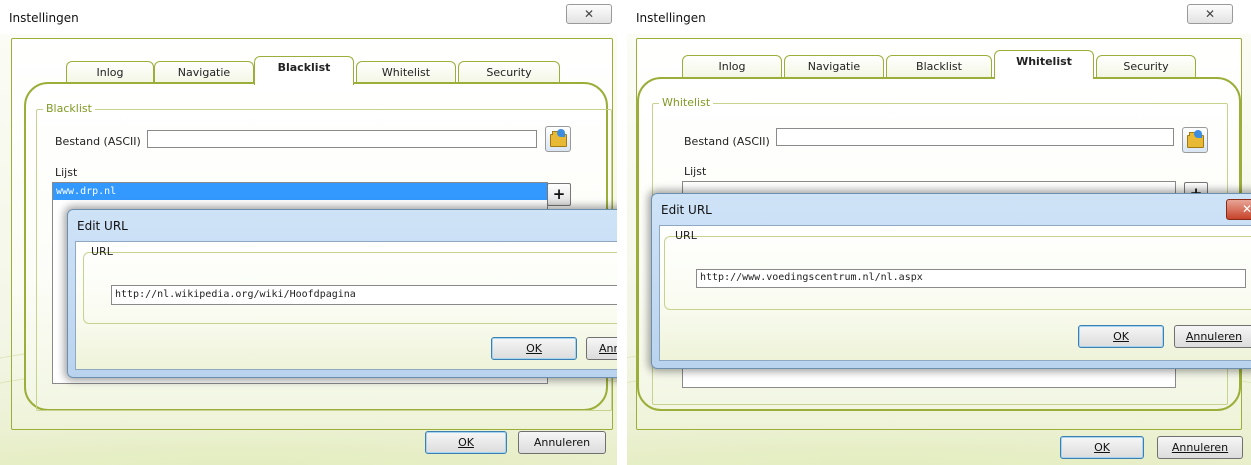 This screenshot has height=465, width=1251. I want to click on dialog-cancel-button: Ann, so click(601, 348).